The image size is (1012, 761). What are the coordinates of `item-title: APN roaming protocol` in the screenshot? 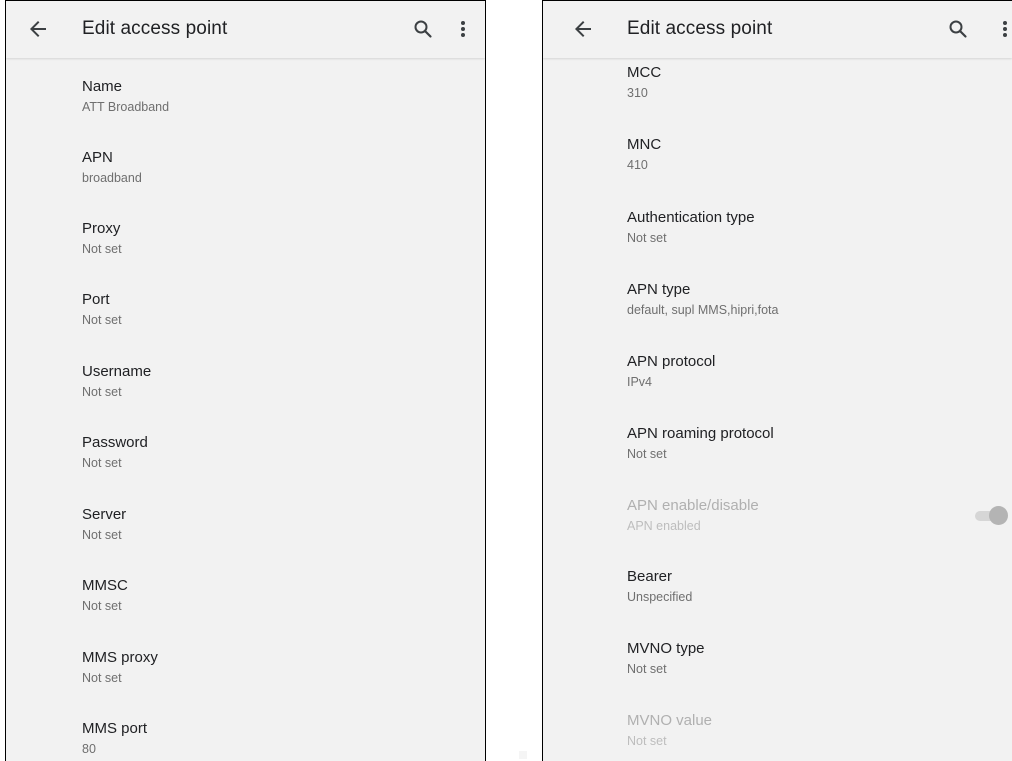 It's located at (700, 433).